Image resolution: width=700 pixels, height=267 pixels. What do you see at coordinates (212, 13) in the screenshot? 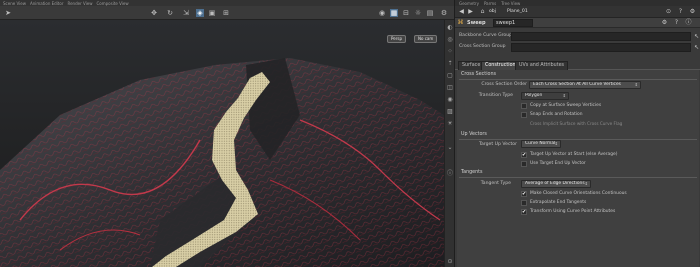
I see `view-icon: ▣` at bounding box center [212, 13].